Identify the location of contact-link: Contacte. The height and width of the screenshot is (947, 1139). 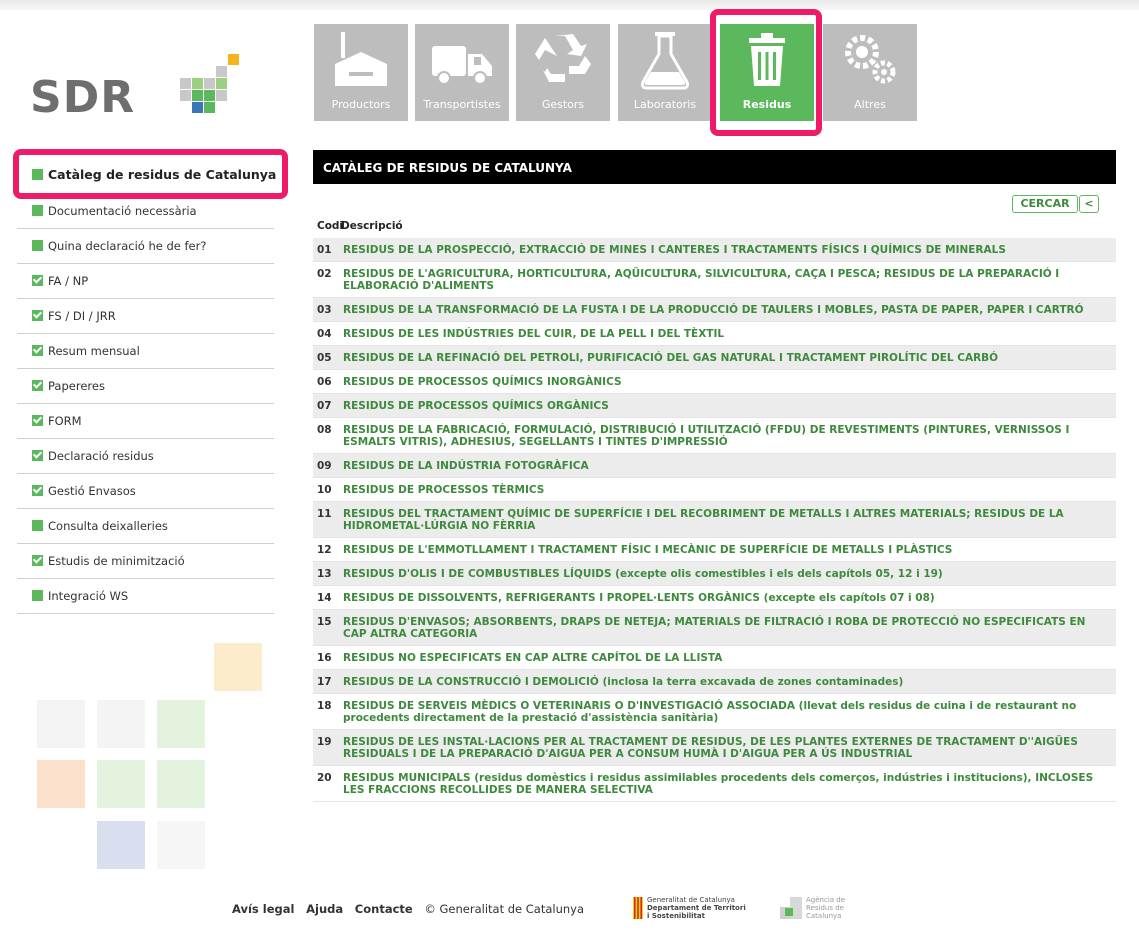
(384, 909).